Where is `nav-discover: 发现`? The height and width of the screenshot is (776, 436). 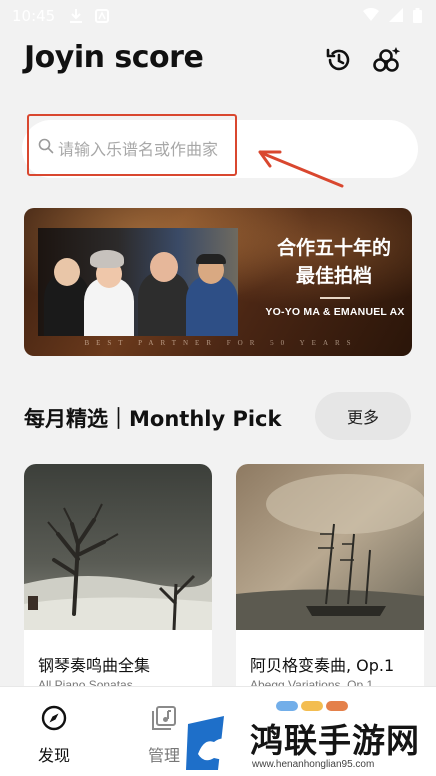 nav-discover: 发现 is located at coordinates (54, 735).